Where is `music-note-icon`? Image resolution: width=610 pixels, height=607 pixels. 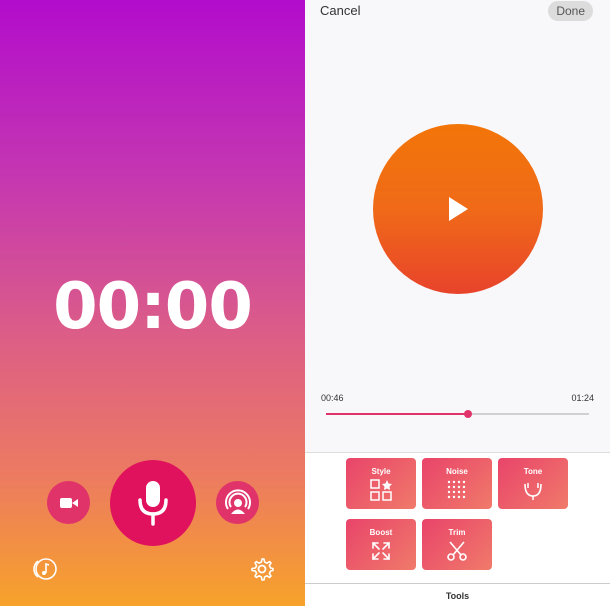
music-note-icon is located at coordinates (45, 569).